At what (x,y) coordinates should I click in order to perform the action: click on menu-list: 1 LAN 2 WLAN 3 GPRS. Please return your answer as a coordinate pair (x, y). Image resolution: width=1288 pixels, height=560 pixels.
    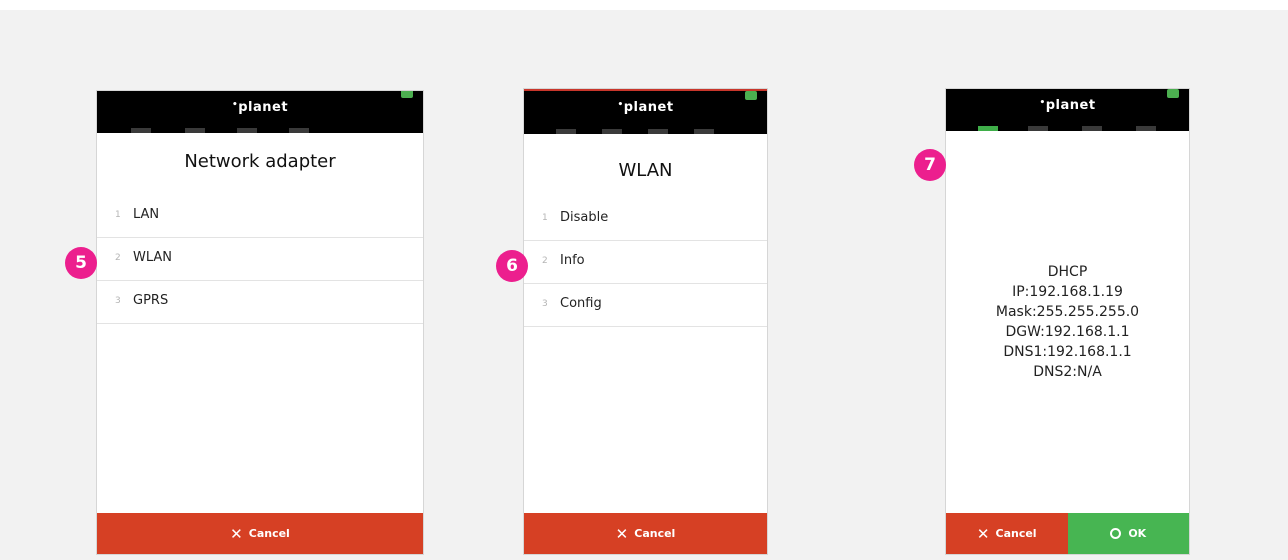
    Looking at the image, I should click on (260, 259).